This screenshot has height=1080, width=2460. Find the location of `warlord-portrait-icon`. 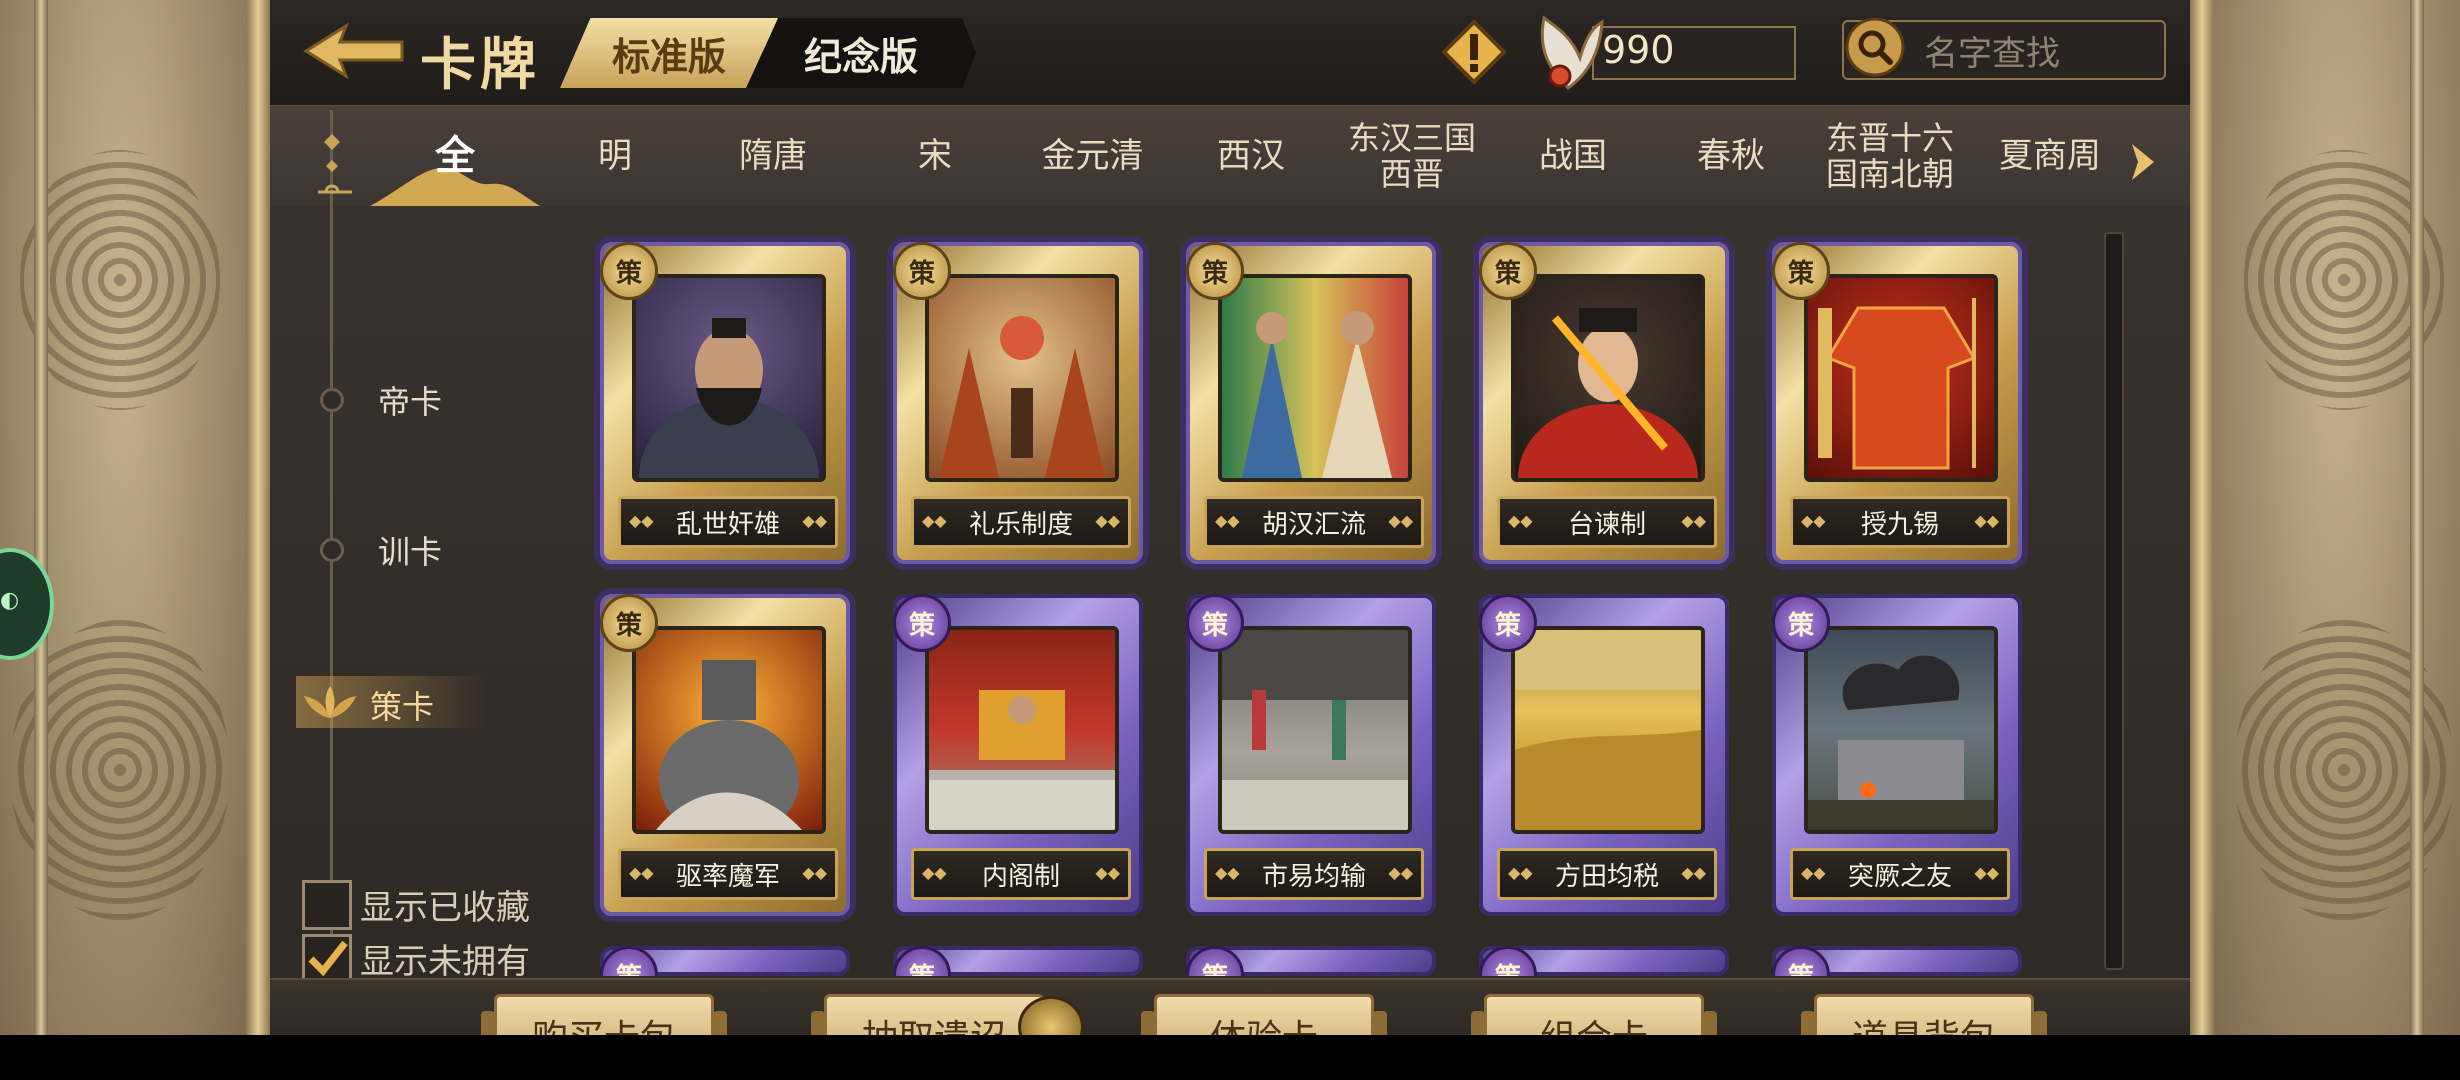

warlord-portrait-icon is located at coordinates (729, 398).